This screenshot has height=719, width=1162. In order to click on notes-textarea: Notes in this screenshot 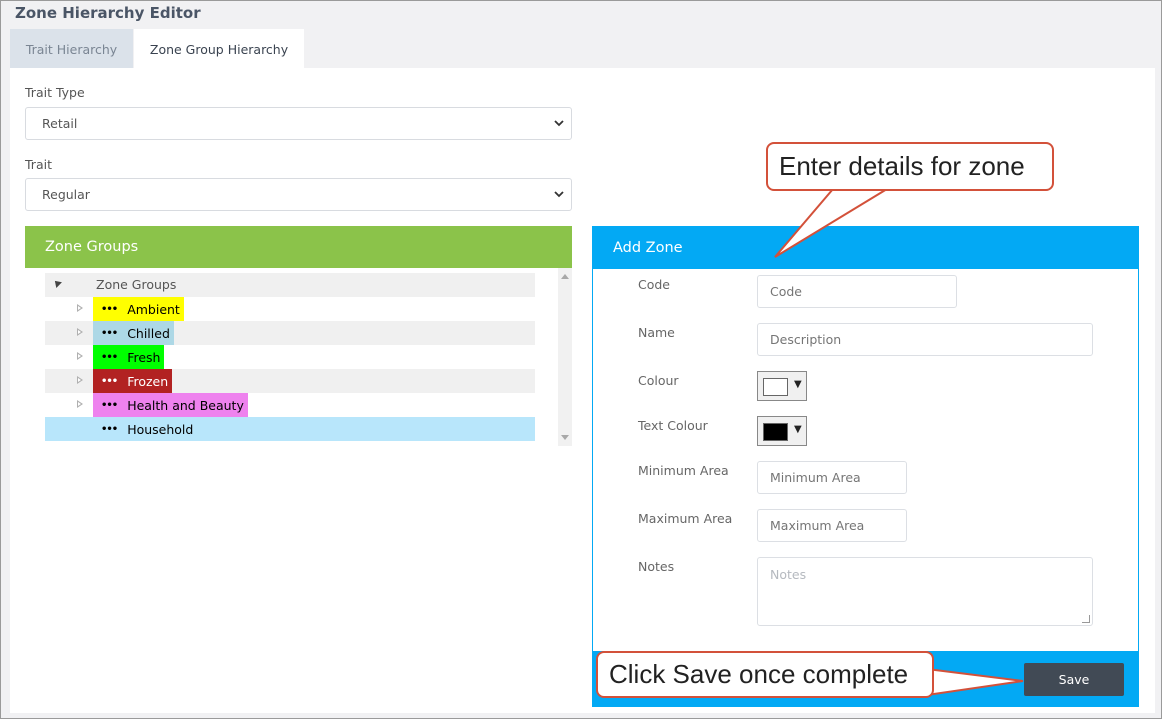, I will do `click(925, 591)`.